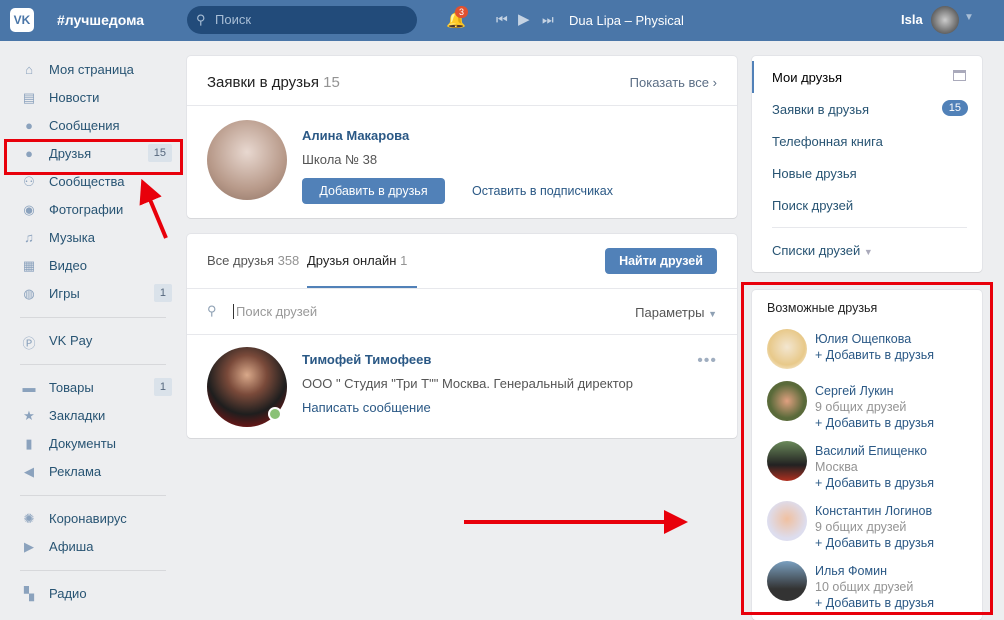 The height and width of the screenshot is (620, 1004). Describe the element at coordinates (153, 208) in the screenshot. I see `arrow-to-friends` at that location.